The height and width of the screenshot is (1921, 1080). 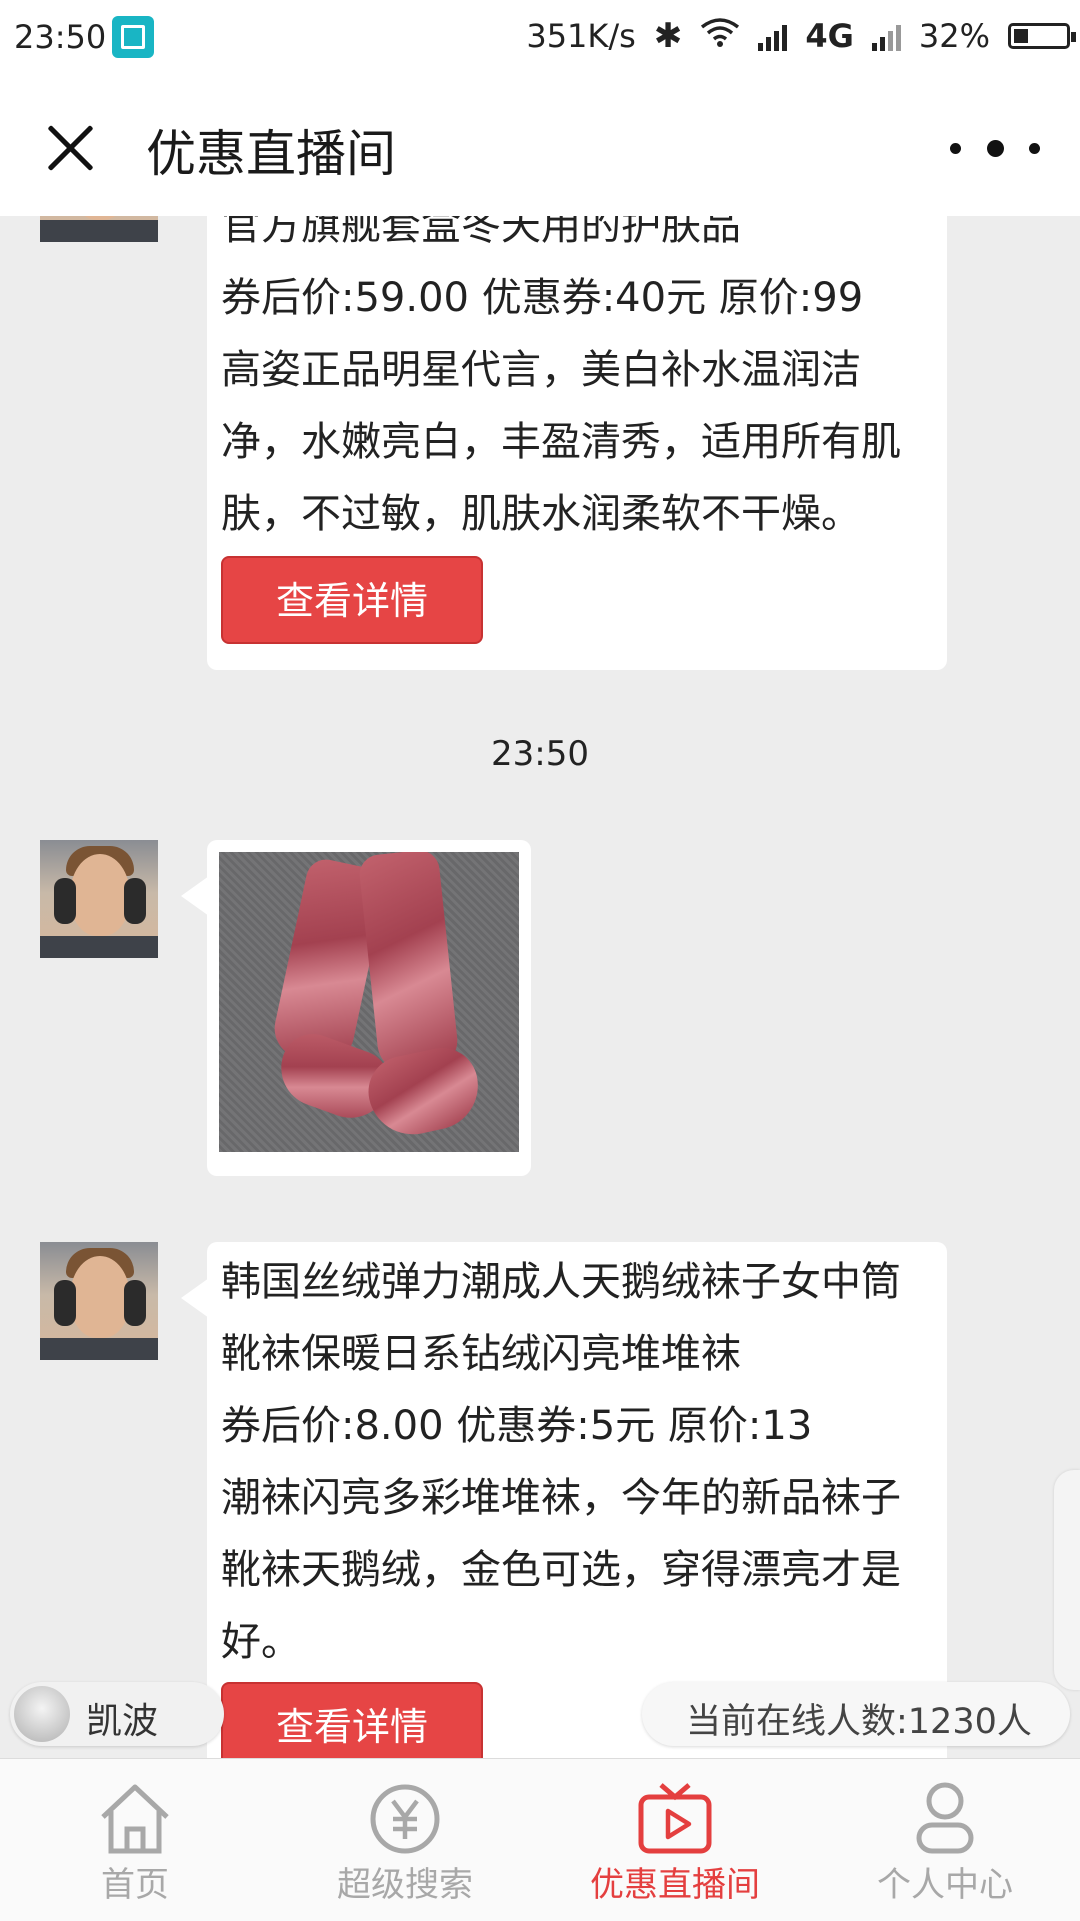 I want to click on network-type: 4G, so click(x=829, y=36).